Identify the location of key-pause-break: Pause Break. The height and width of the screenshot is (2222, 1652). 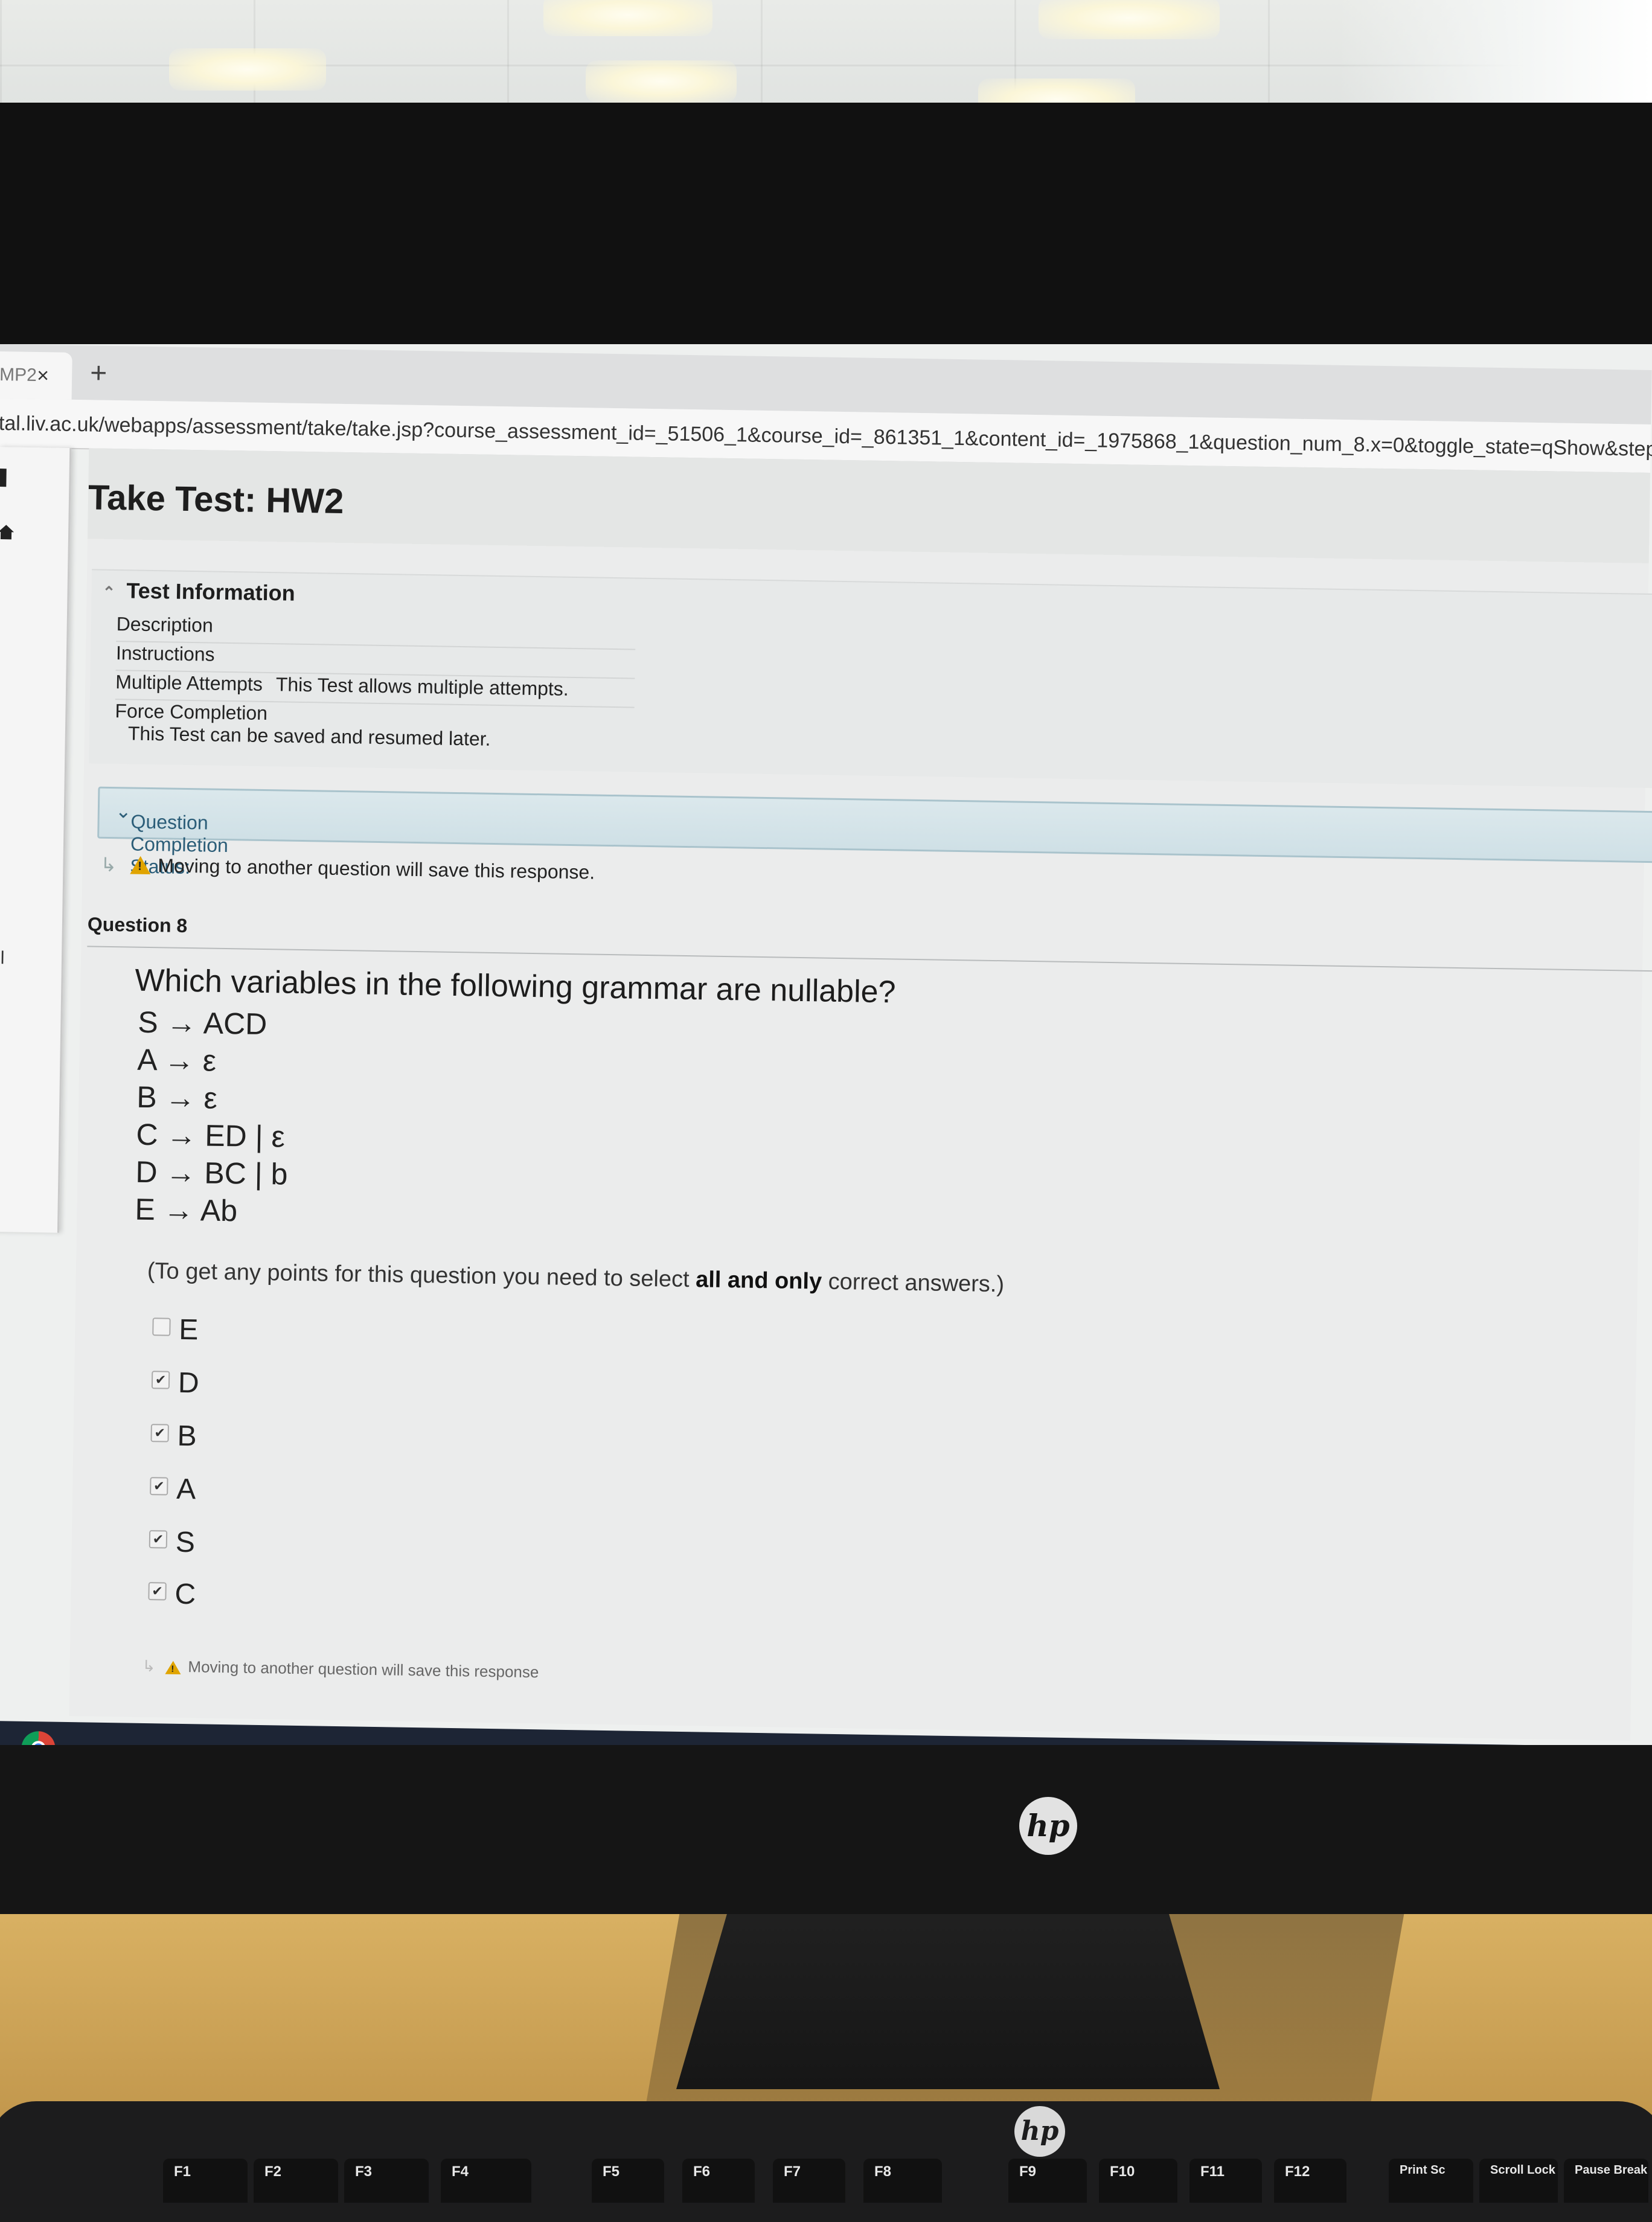
(1606, 2181).